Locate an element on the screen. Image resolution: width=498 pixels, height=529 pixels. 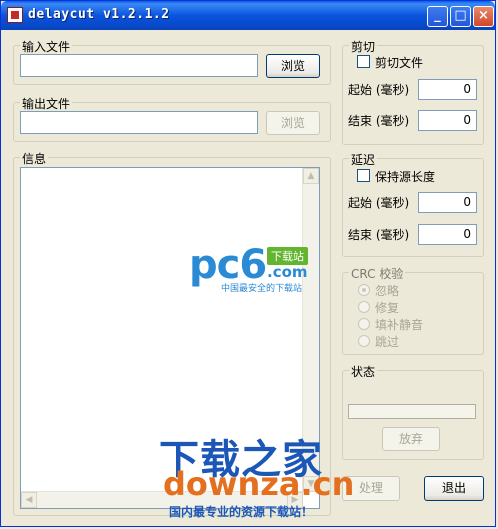
crc-skip-radio is located at coordinates (364, 341).